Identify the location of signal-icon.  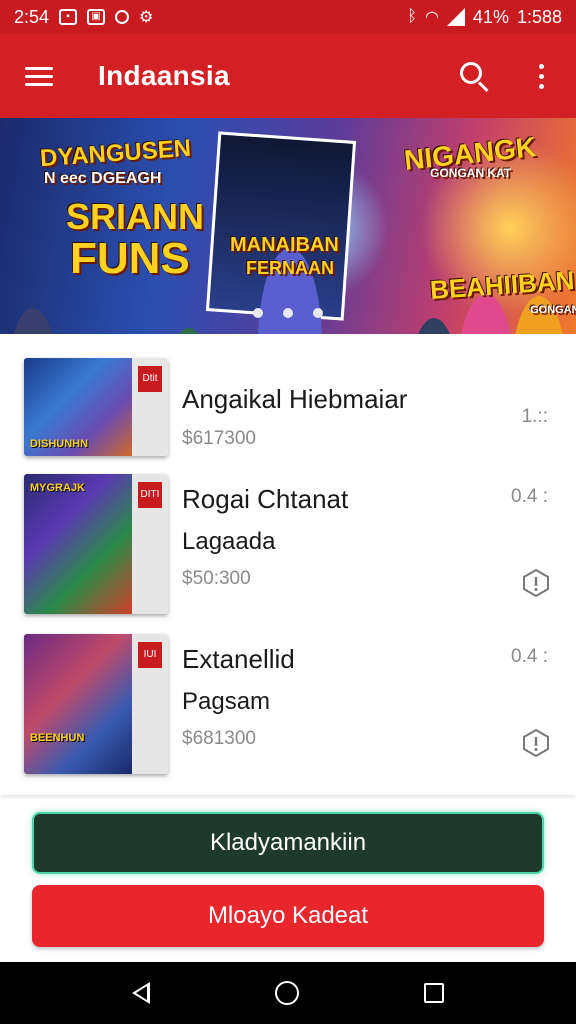
(455, 17).